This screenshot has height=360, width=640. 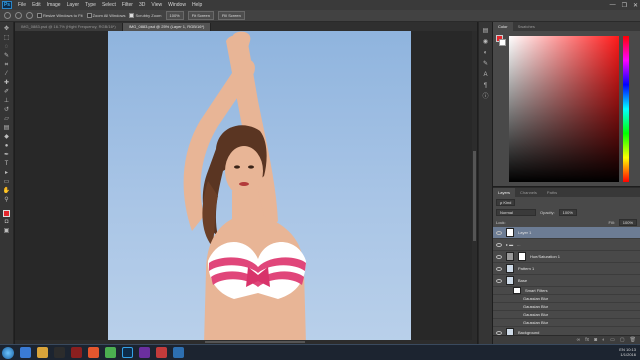 I want to click on resize-windows-checkbox, so click(x=39, y=16).